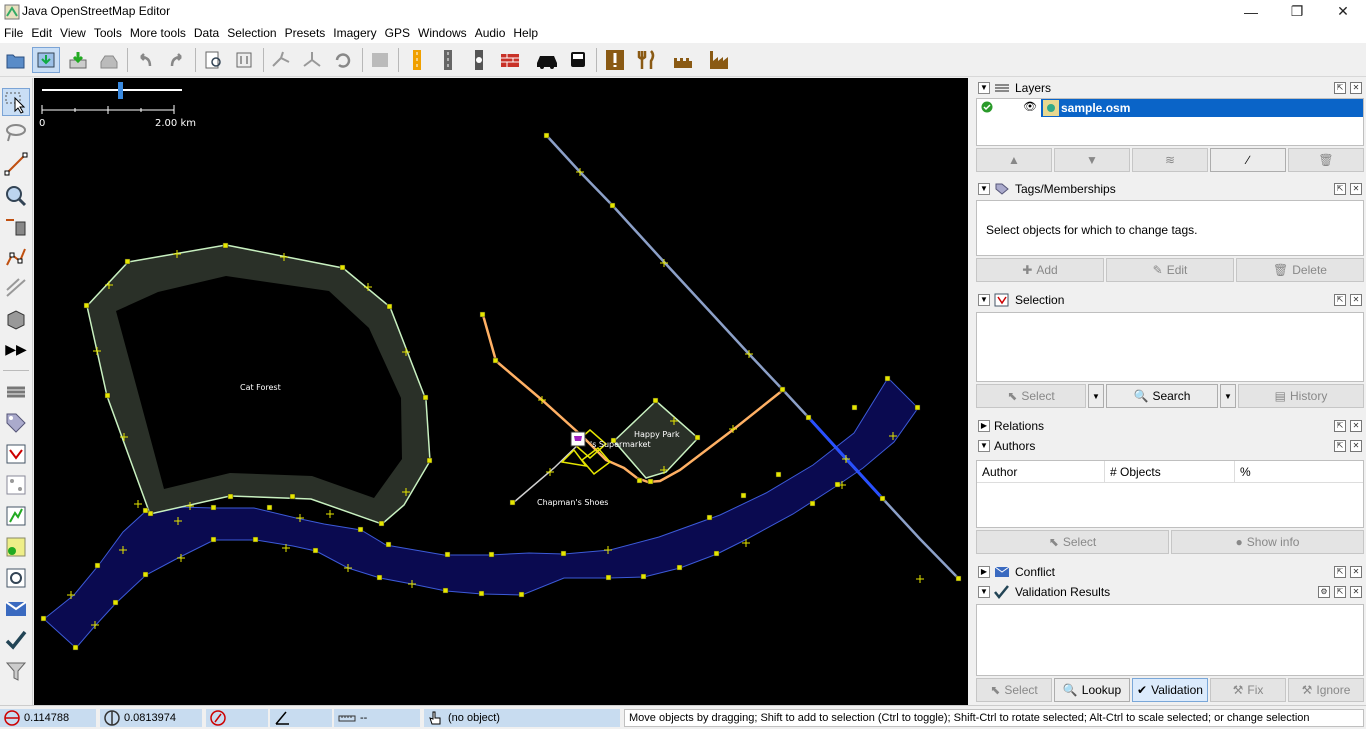 Image resolution: width=1366 pixels, height=729 pixels. What do you see at coordinates (343, 60) in the screenshot?
I see `reverse-way-button` at bounding box center [343, 60].